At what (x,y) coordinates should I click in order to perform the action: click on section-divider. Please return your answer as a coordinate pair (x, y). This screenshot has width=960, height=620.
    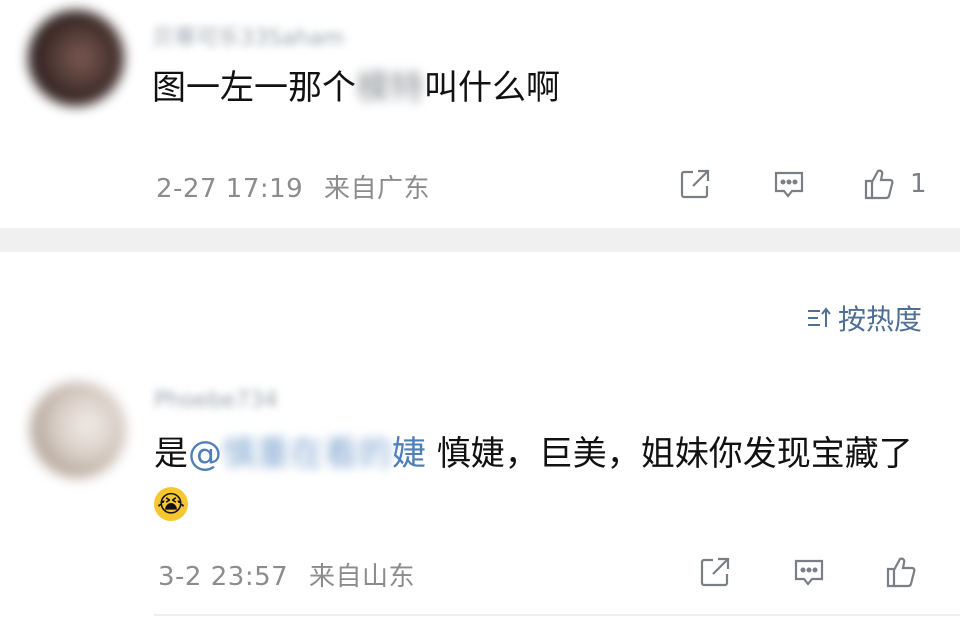
    Looking at the image, I should click on (480, 240).